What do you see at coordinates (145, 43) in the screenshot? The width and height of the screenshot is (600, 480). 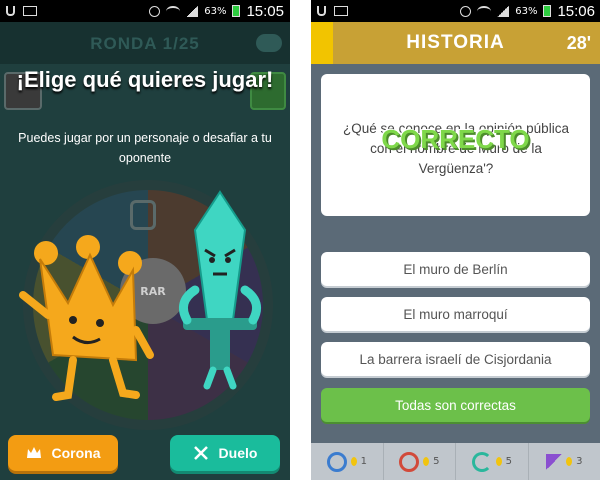 I see `round-title: RONDA 1/25` at bounding box center [145, 43].